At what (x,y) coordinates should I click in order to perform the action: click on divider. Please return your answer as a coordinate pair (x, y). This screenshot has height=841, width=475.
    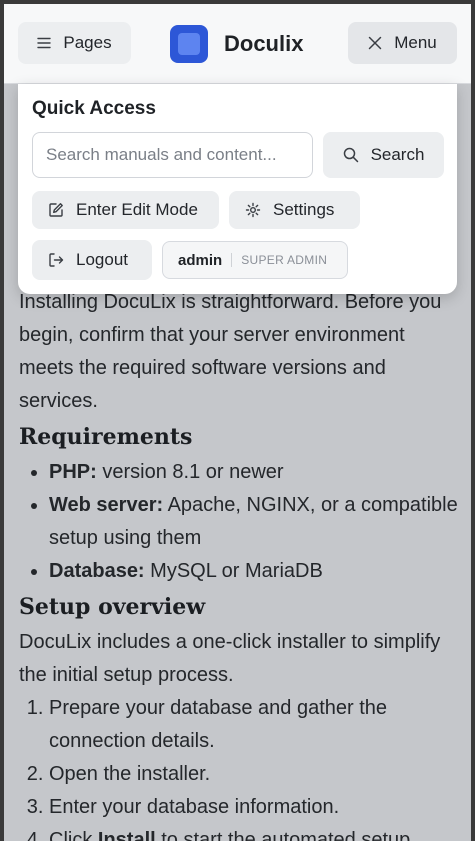
    Looking at the image, I should click on (232, 260).